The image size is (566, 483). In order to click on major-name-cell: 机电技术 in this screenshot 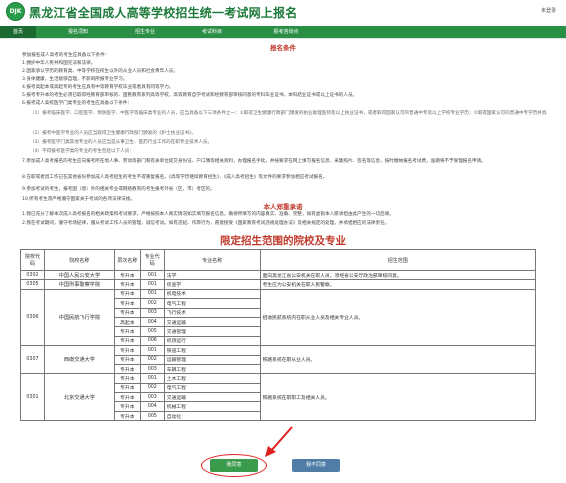, I will do `click(212, 294)`.